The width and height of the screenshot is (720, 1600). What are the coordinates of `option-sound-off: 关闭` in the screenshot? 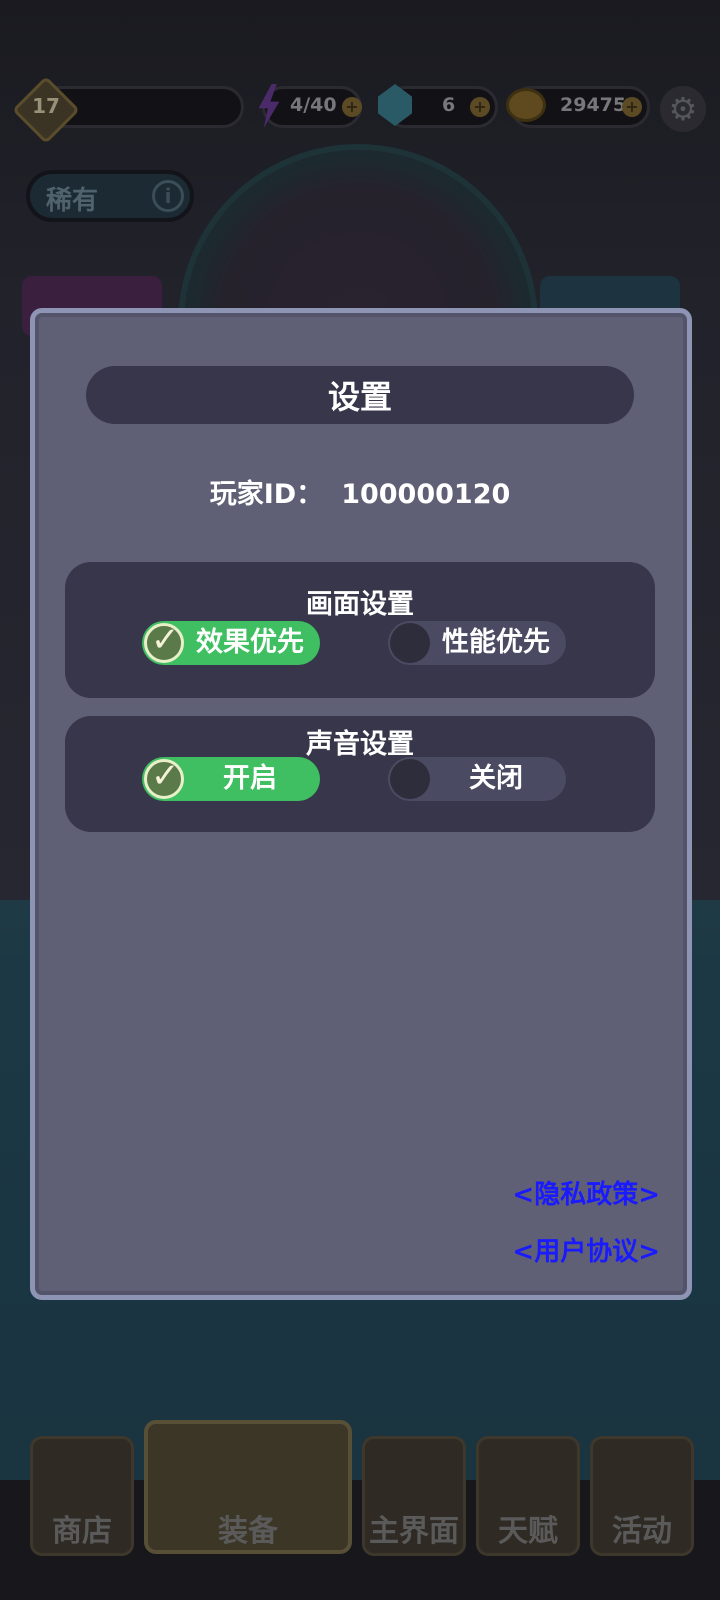 It's located at (477, 779).